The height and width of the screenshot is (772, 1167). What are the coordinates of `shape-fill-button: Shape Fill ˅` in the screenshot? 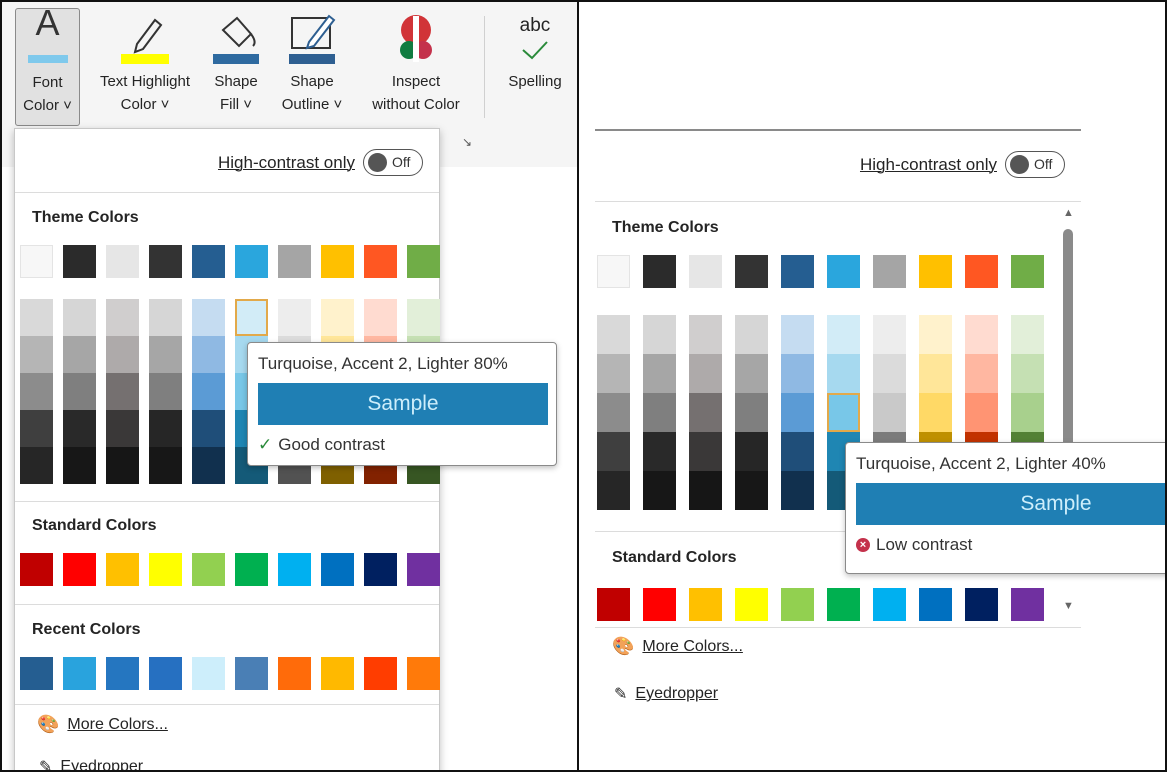 It's located at (236, 62).